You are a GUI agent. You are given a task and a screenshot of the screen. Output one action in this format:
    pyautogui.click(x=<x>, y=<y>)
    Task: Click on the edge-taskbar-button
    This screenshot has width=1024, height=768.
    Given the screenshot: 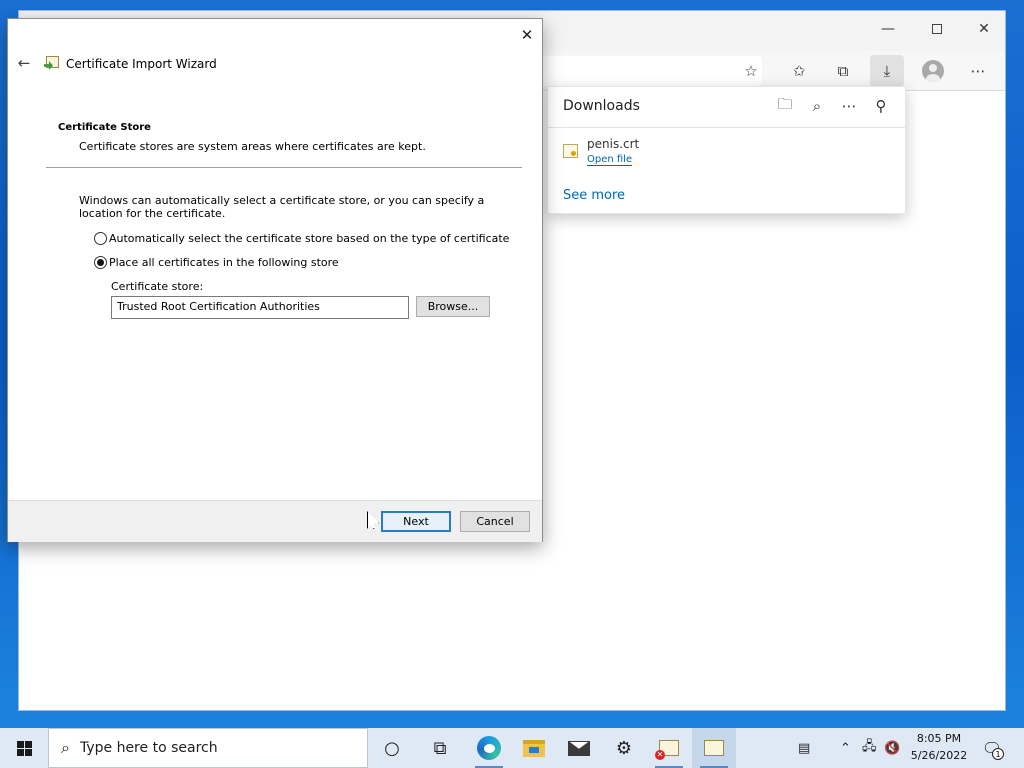 What is the action you would take?
    pyautogui.click(x=489, y=748)
    